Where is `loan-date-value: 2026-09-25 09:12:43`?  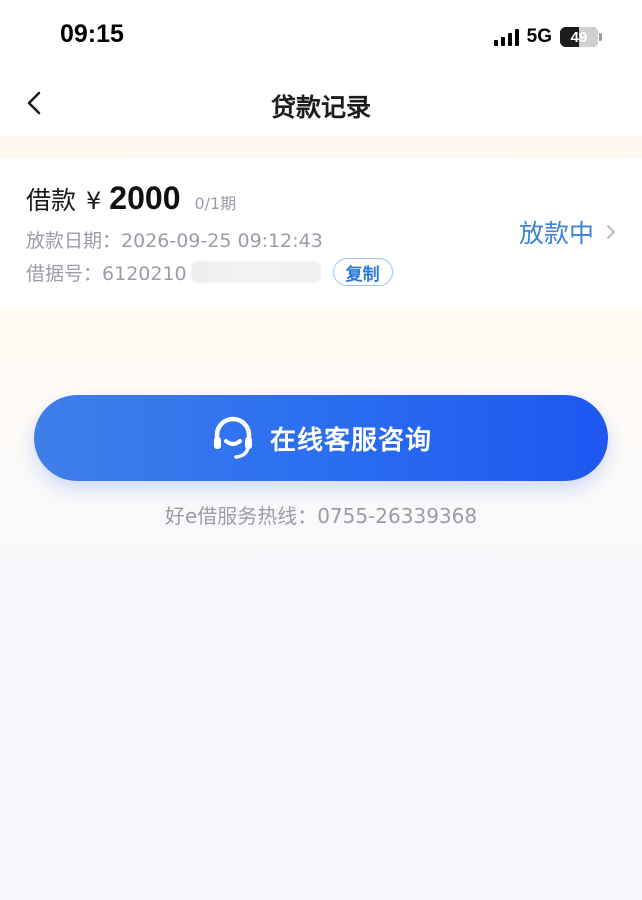
loan-date-value: 2026-09-25 09:12:43 is located at coordinates (222, 241).